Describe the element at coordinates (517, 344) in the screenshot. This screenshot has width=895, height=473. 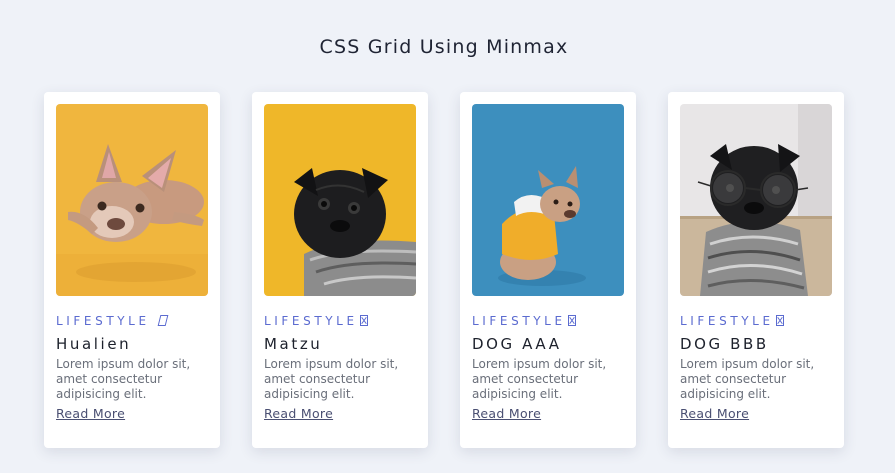
I see `card-title: DOG AAA` at that location.